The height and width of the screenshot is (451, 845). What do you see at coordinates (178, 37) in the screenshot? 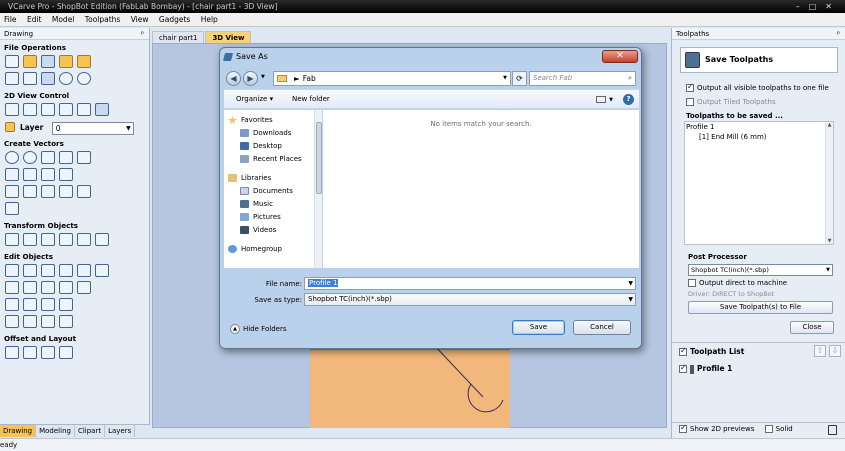
I see `tab-chair-part1: chair part1` at bounding box center [178, 37].